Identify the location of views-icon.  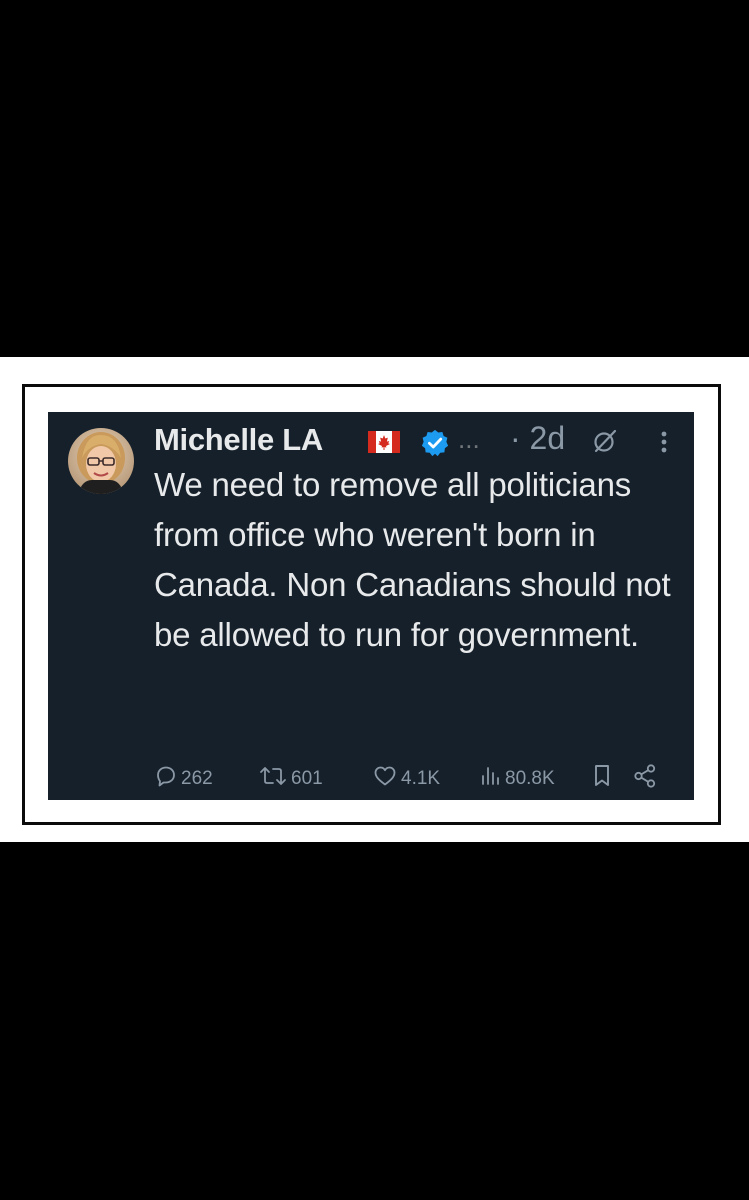
(490, 779).